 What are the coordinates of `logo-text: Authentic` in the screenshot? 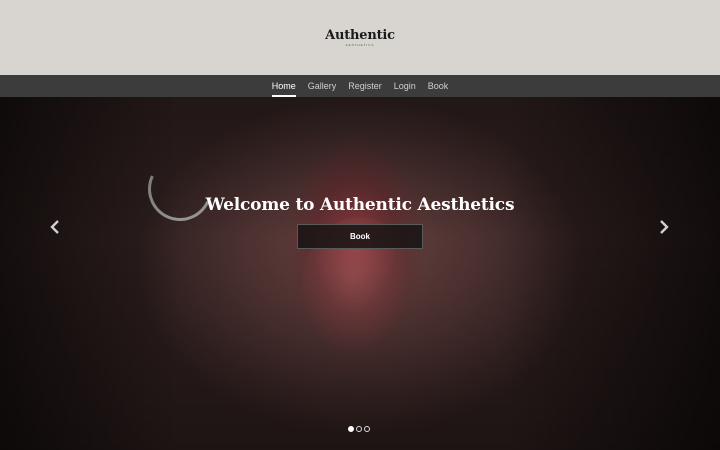 It's located at (360, 35).